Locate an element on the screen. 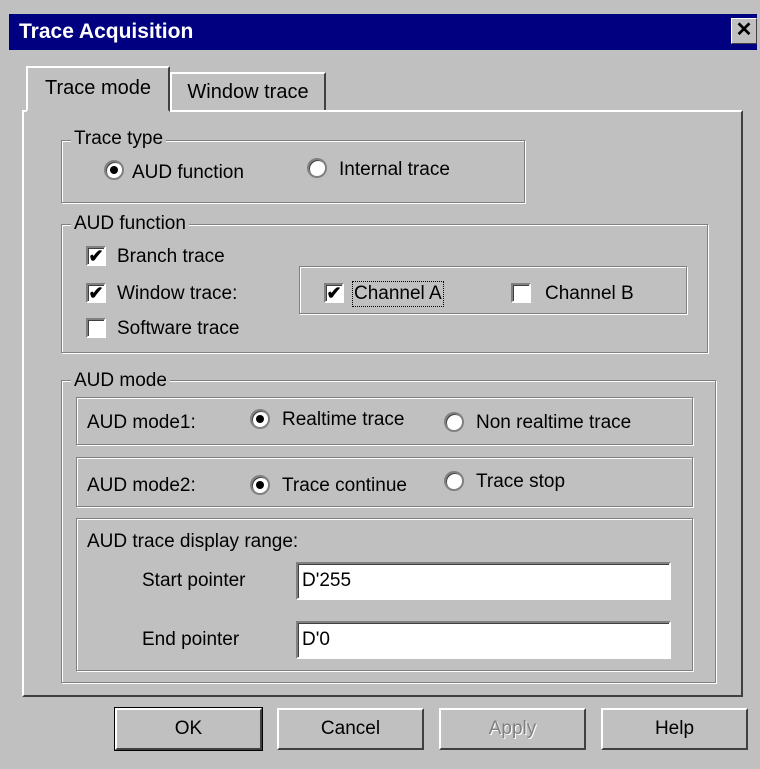 The image size is (760, 769). tab-window-trace-label: Window trace is located at coordinates (248, 92).